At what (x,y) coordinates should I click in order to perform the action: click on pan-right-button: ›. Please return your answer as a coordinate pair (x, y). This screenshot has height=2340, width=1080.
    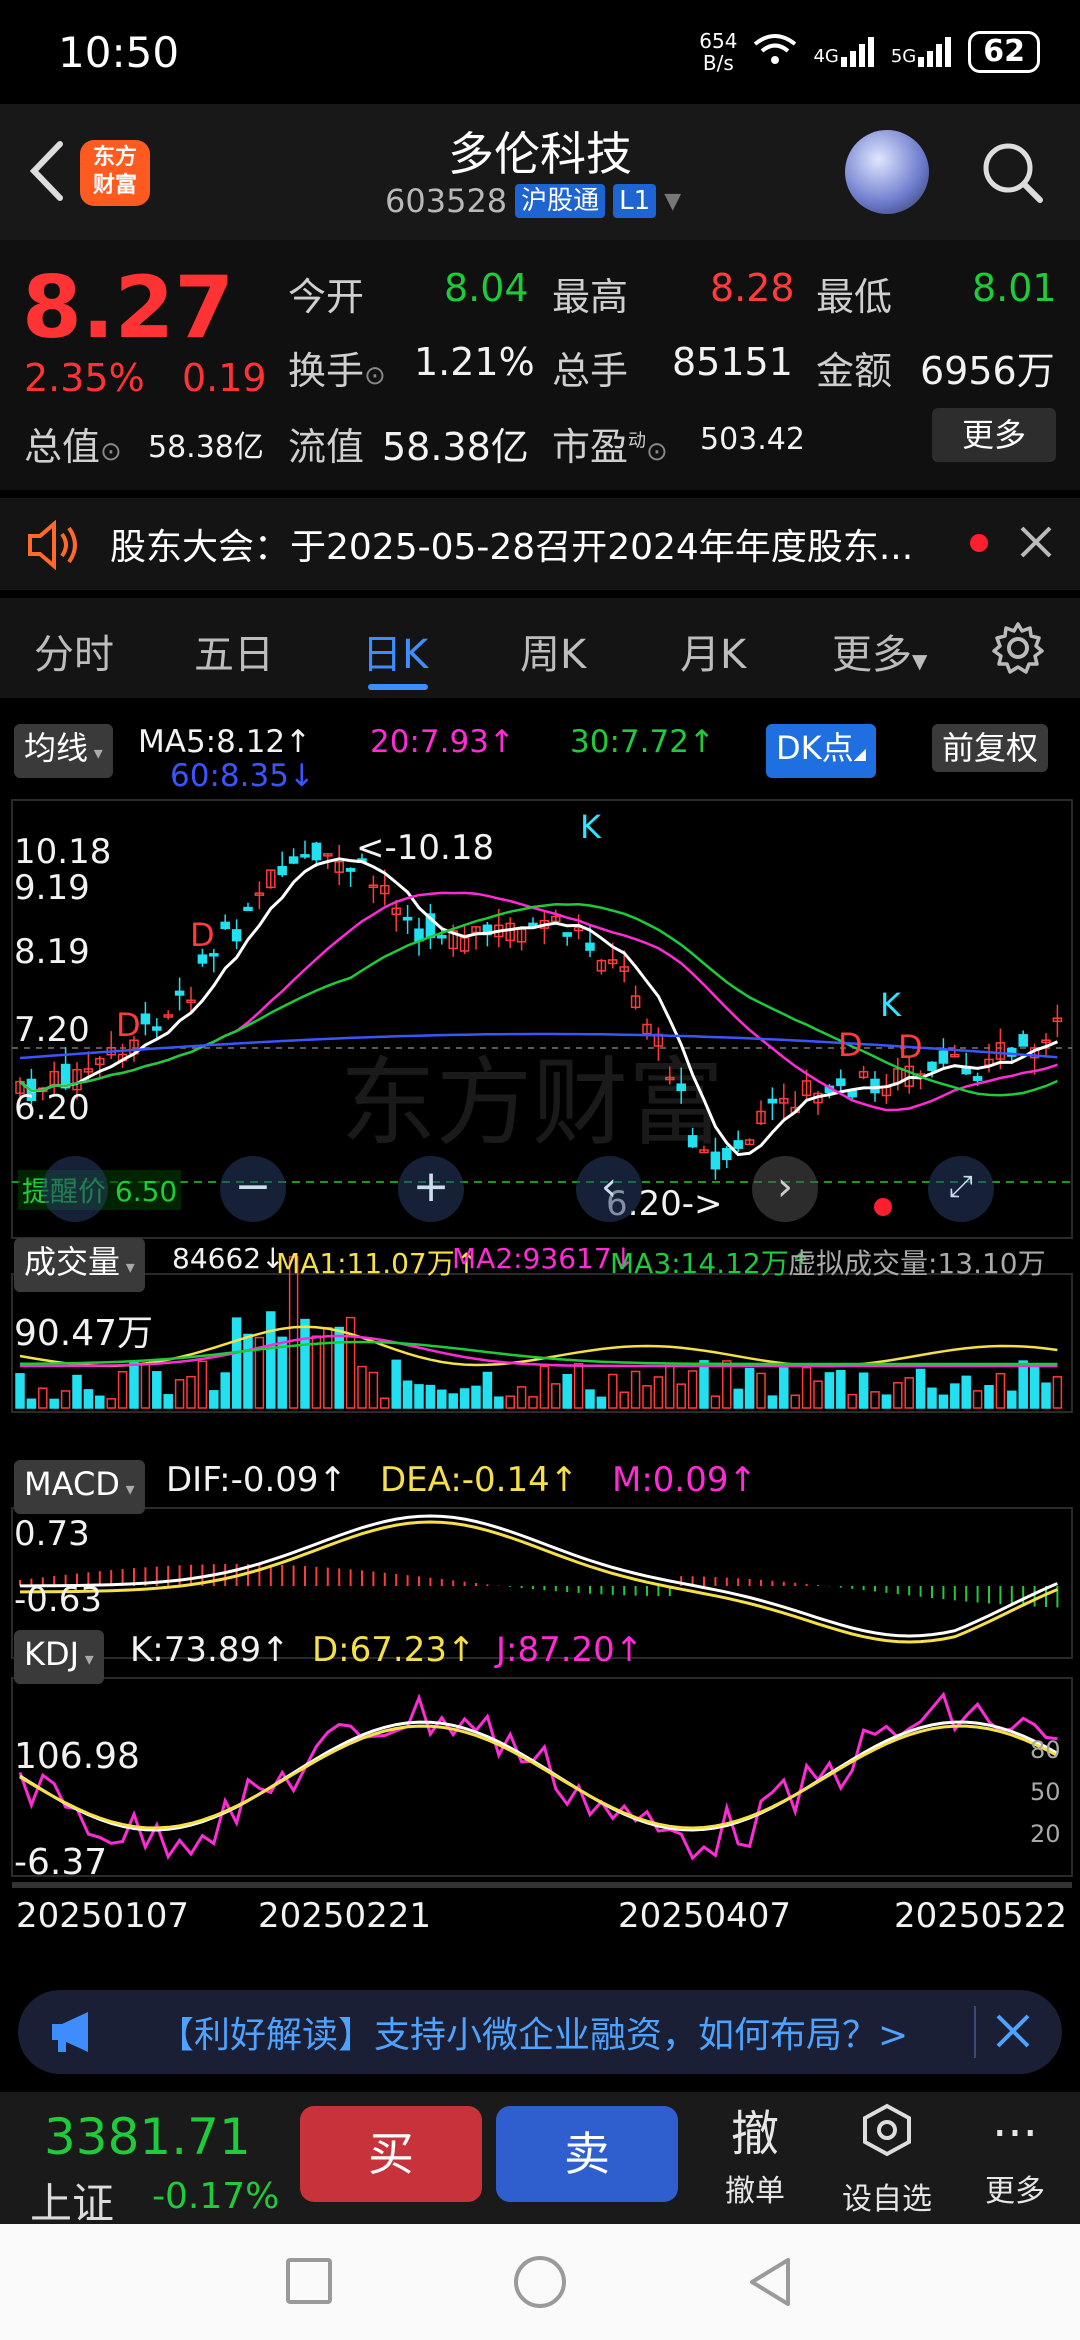
    Looking at the image, I should click on (785, 1189).